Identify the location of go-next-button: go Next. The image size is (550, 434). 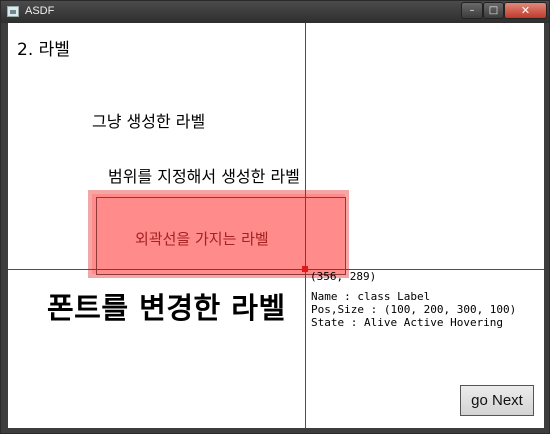
(497, 400).